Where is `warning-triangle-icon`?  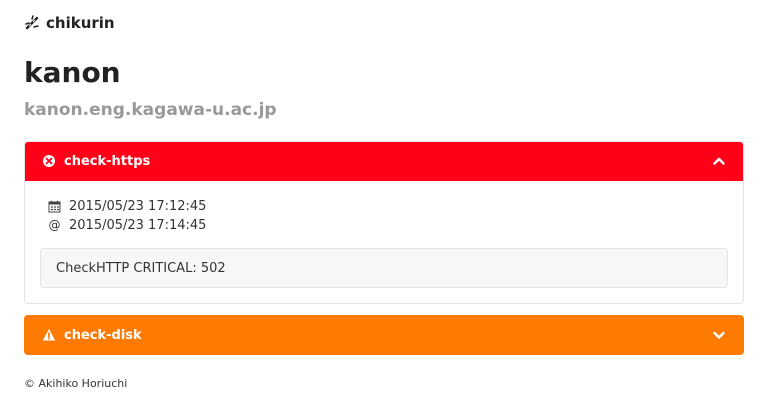
warning-triangle-icon is located at coordinates (49, 335).